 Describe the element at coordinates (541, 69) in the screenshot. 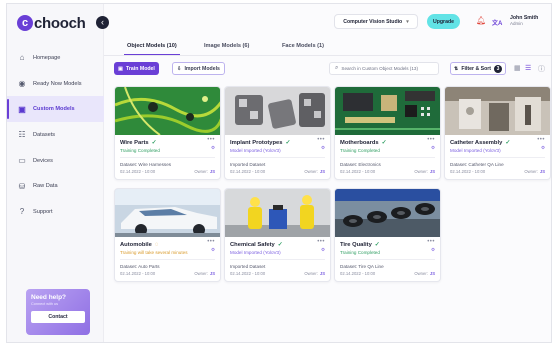

I see `info-icon: ⓘ` at that location.